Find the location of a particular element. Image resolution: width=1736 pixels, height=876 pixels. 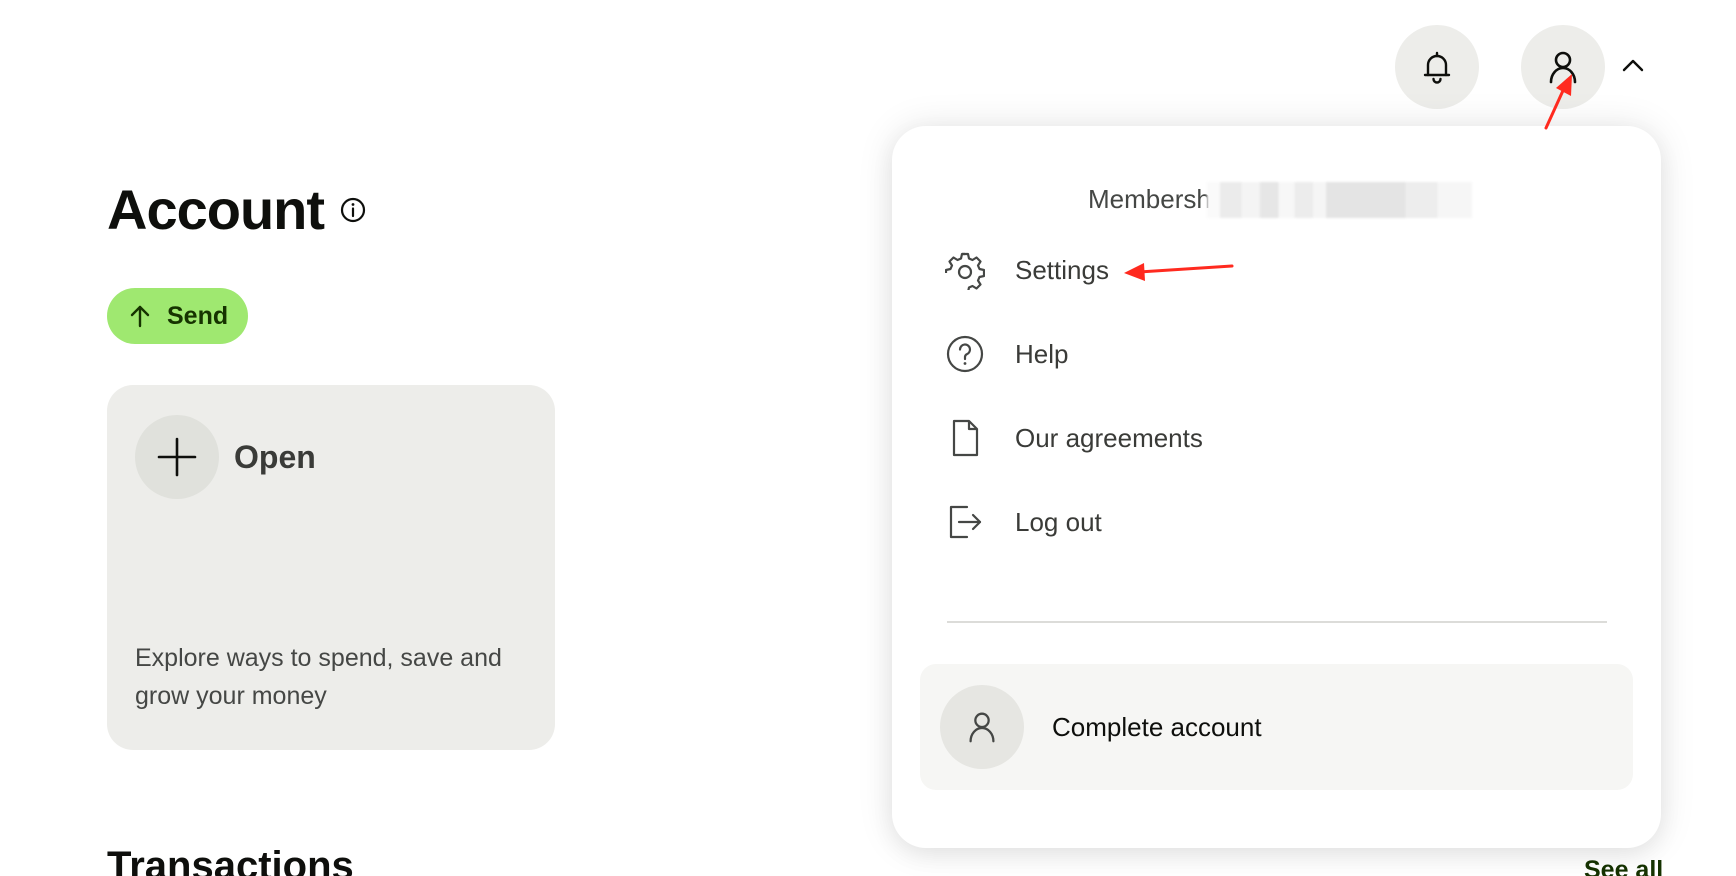

open-plus-circle is located at coordinates (177, 457).